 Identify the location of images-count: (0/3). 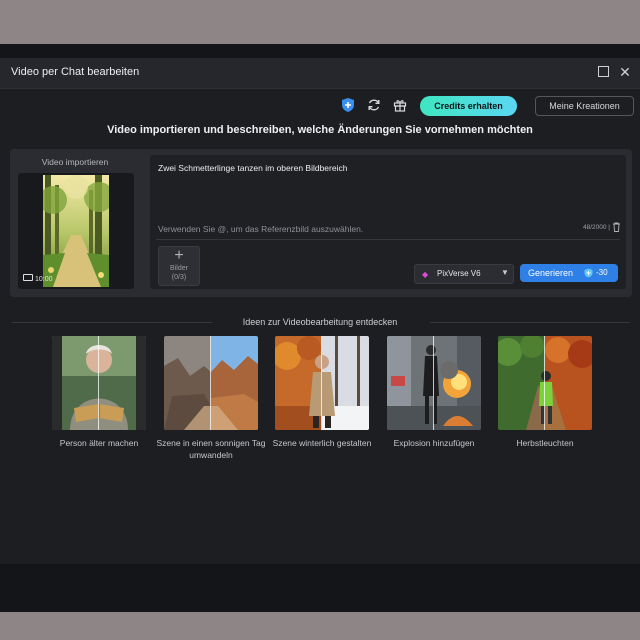
(179, 277).